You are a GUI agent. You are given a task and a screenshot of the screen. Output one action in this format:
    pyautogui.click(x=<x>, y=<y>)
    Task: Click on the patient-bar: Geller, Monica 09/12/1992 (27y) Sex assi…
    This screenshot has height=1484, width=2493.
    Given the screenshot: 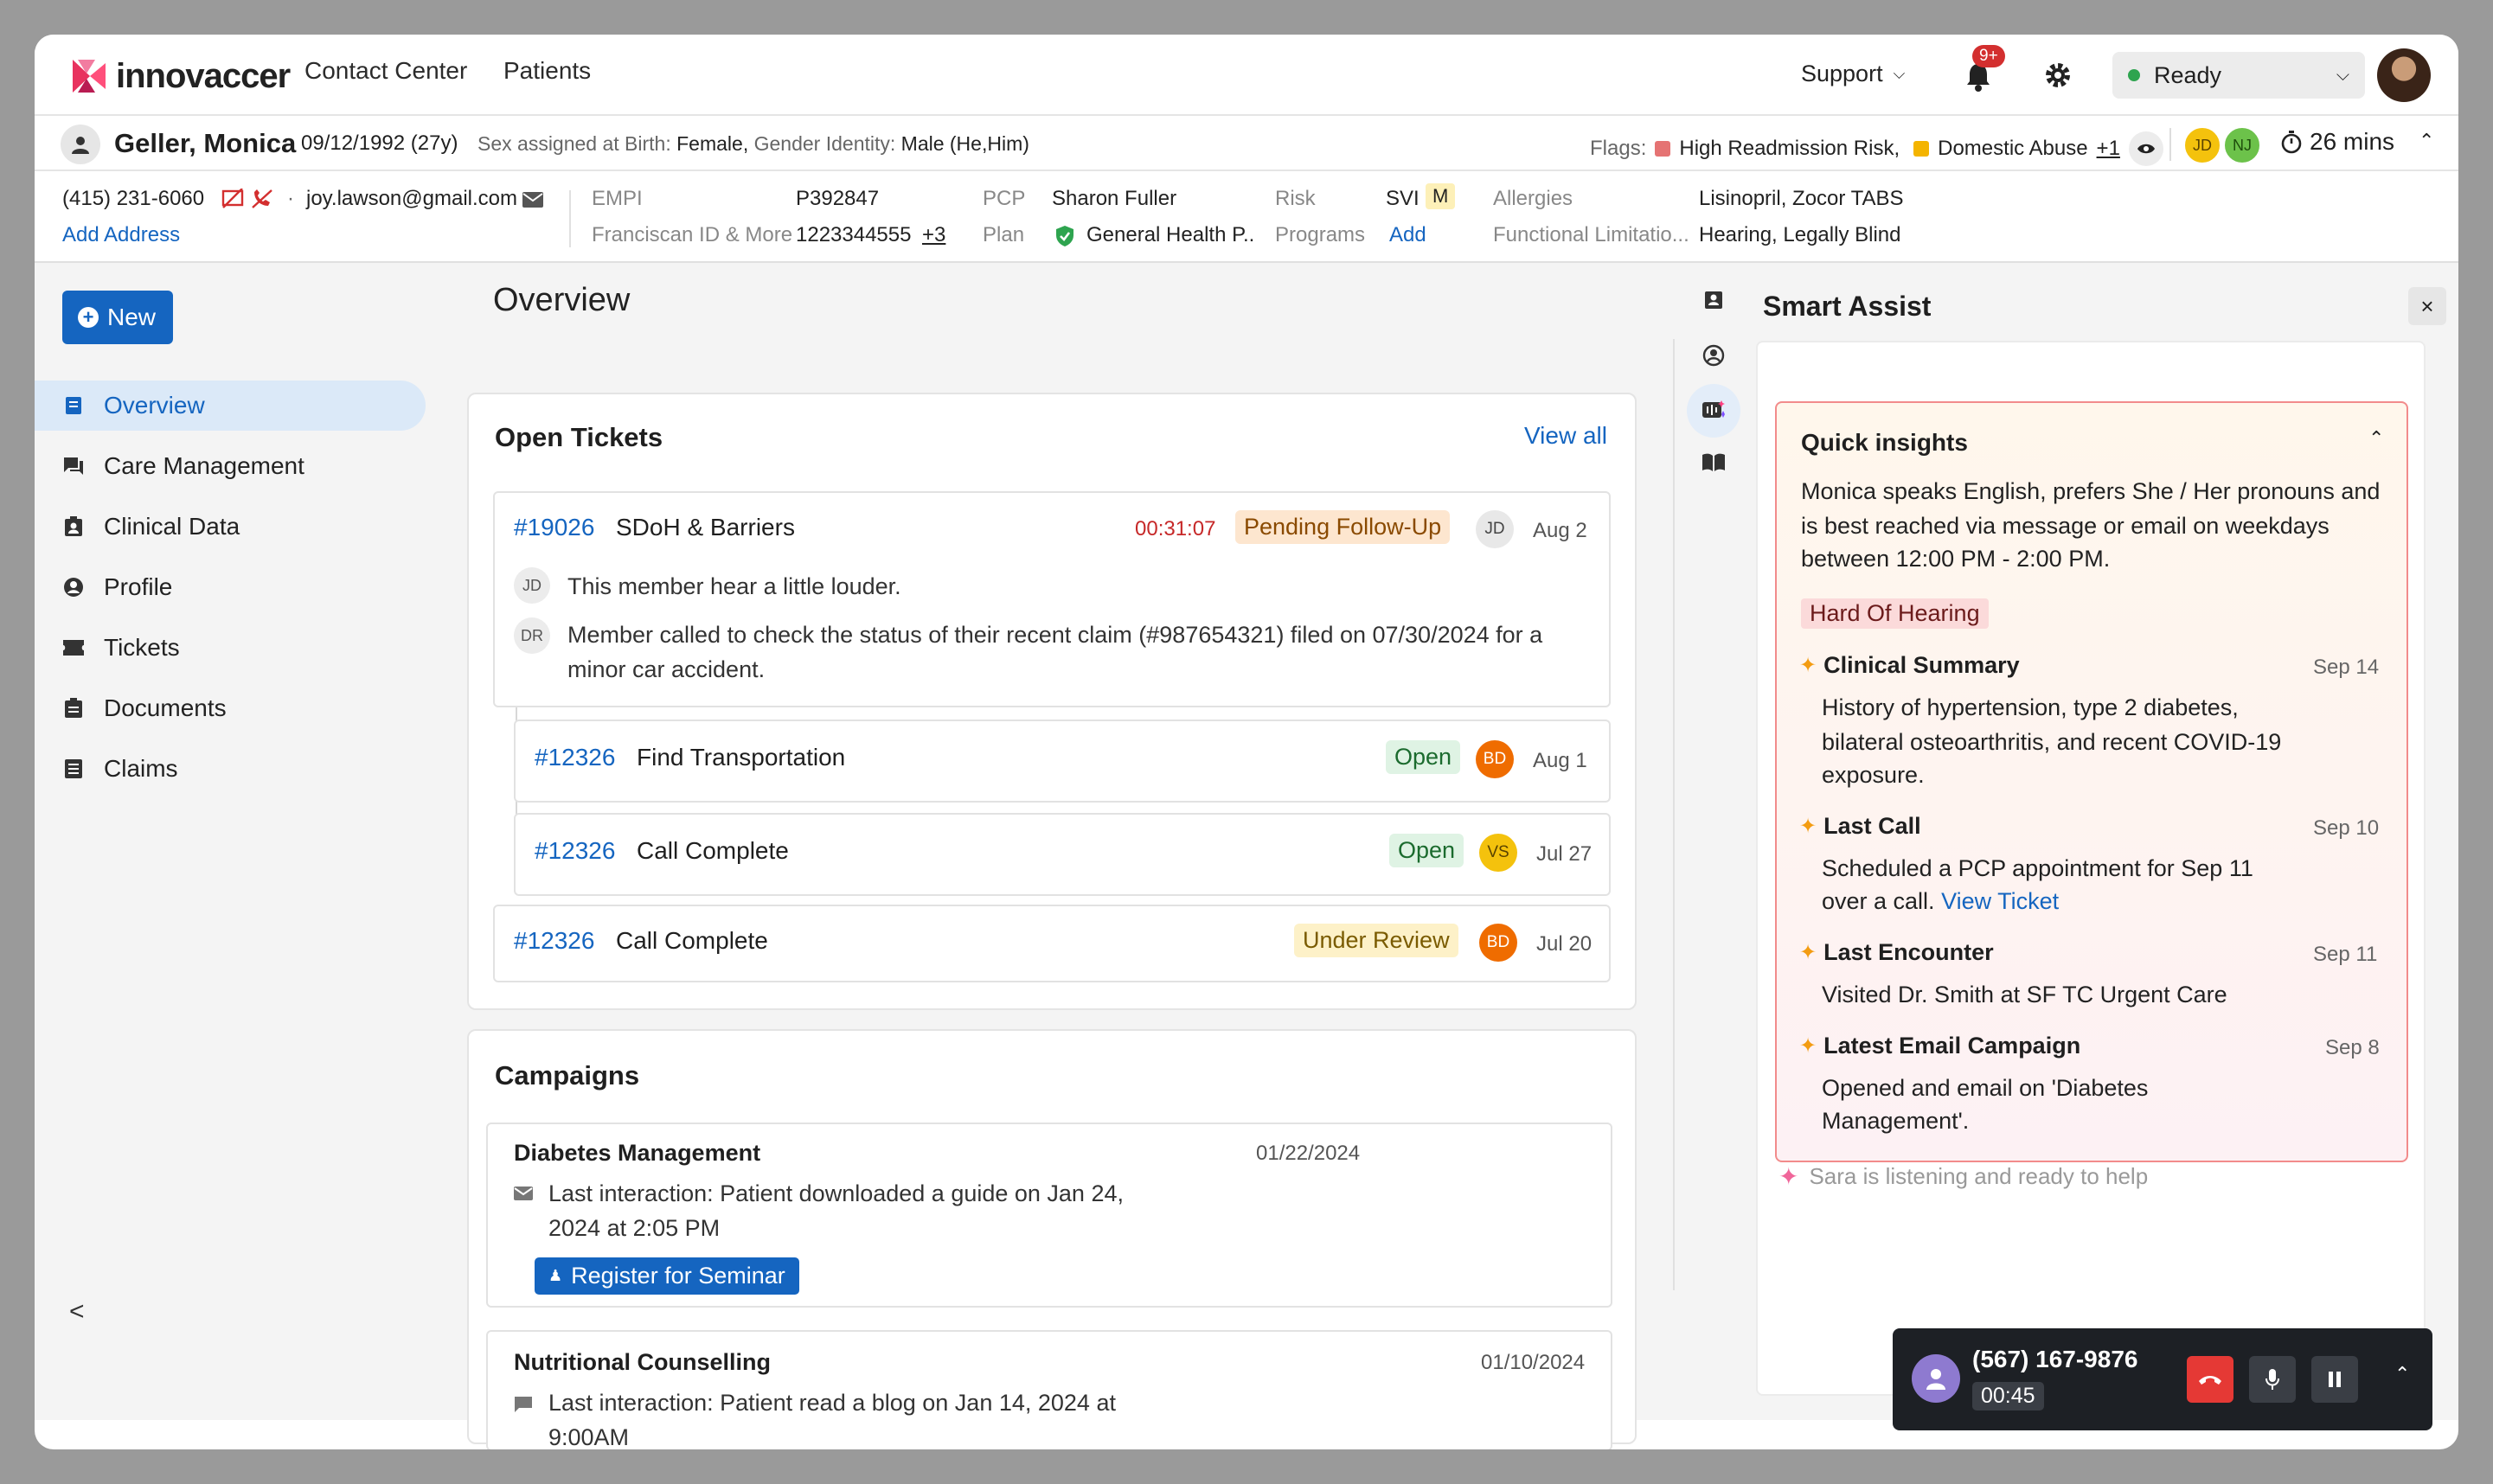 What is the action you would take?
    pyautogui.click(x=1246, y=143)
    